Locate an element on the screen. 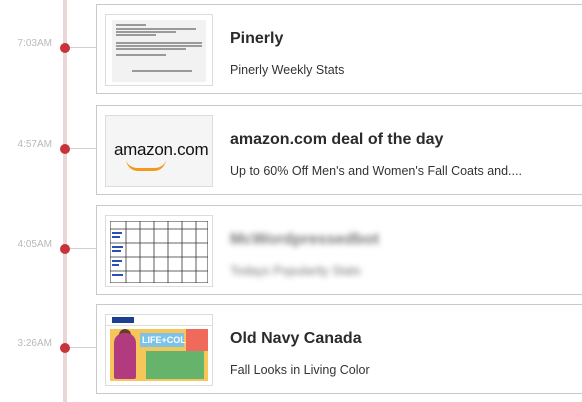 This screenshot has height=402, width=582. amazon-logo: amazon.com is located at coordinates (159, 151).